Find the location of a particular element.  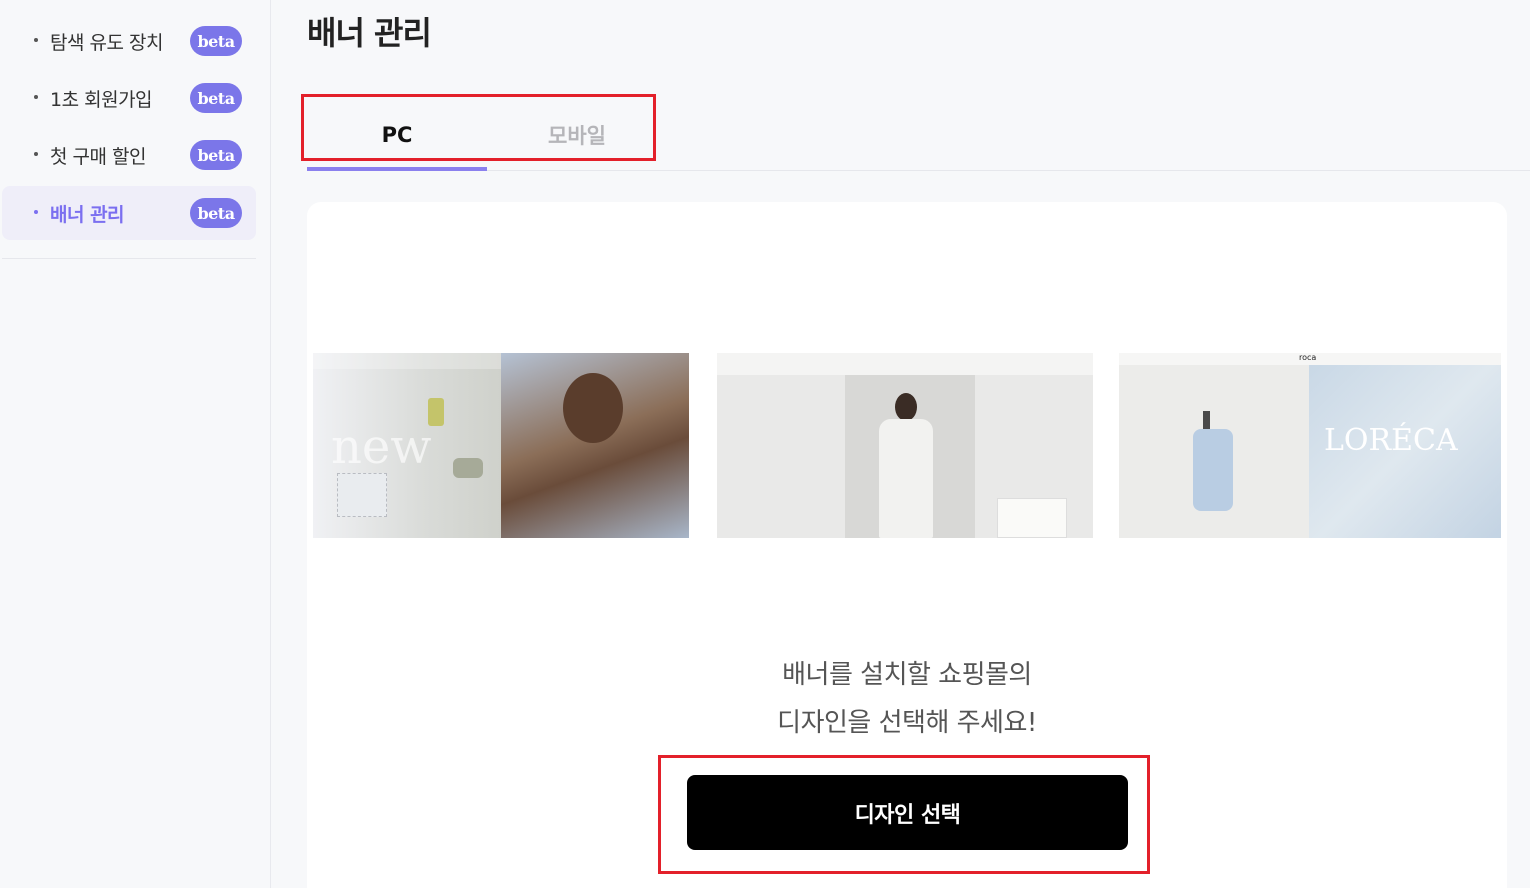

sidebar-item-label: 첫 구매 할인 is located at coordinates (98, 156).